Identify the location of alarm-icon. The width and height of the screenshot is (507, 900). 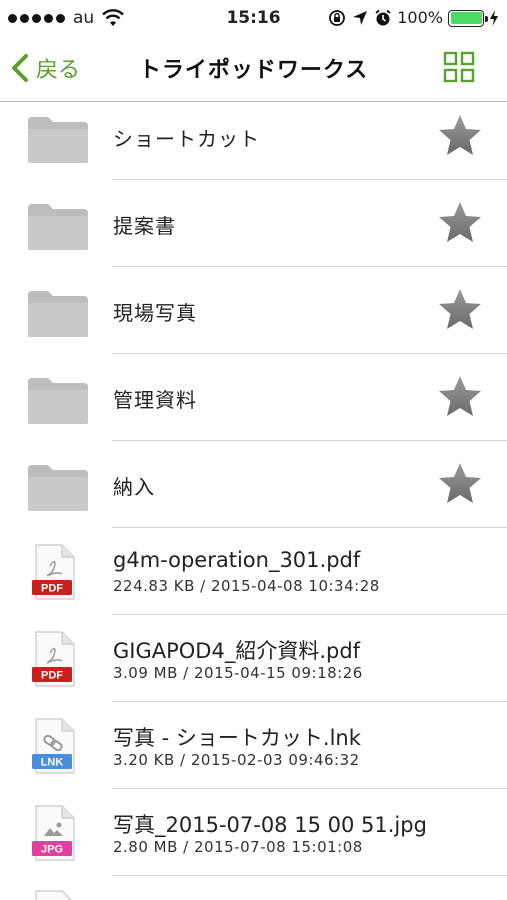
(383, 17).